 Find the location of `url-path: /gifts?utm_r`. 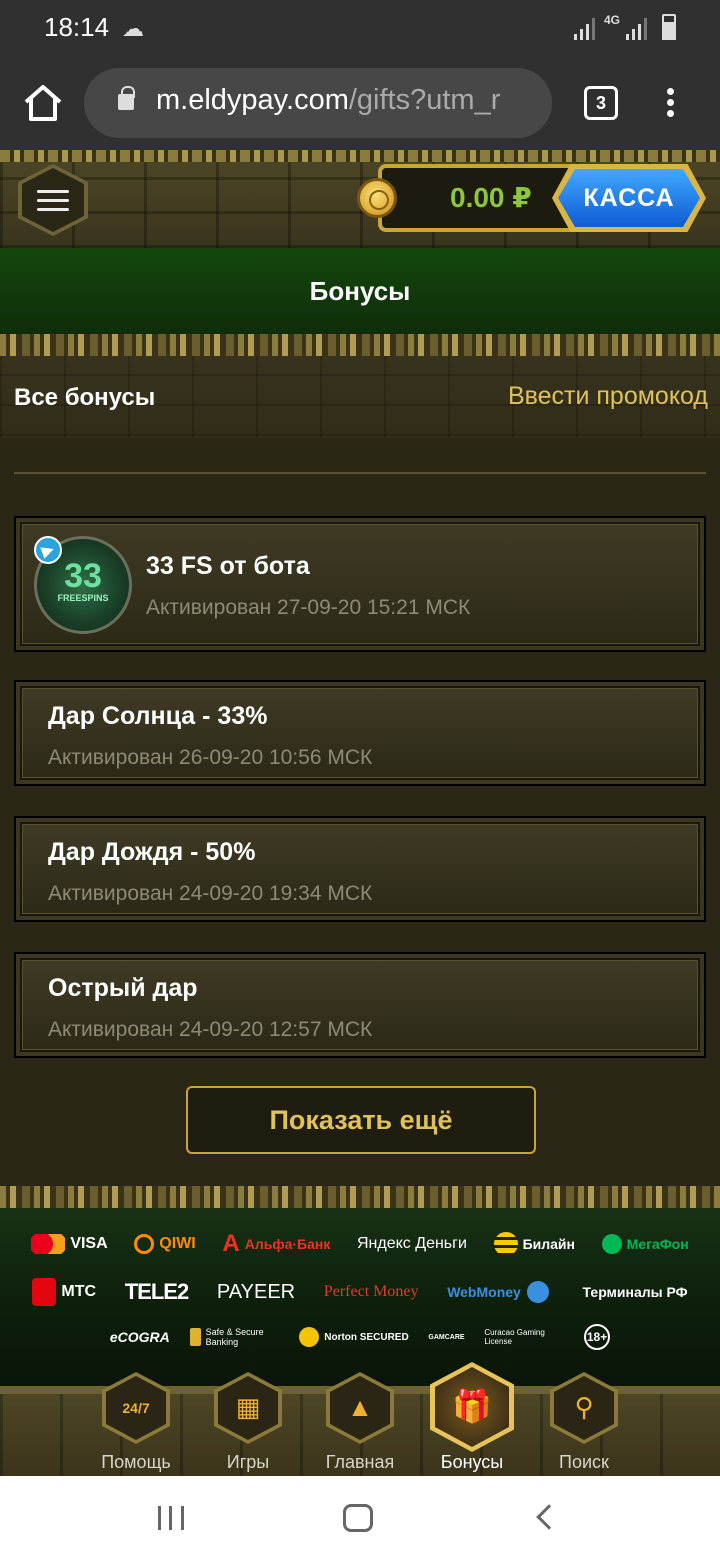

url-path: /gifts?utm_r is located at coordinates (424, 100).